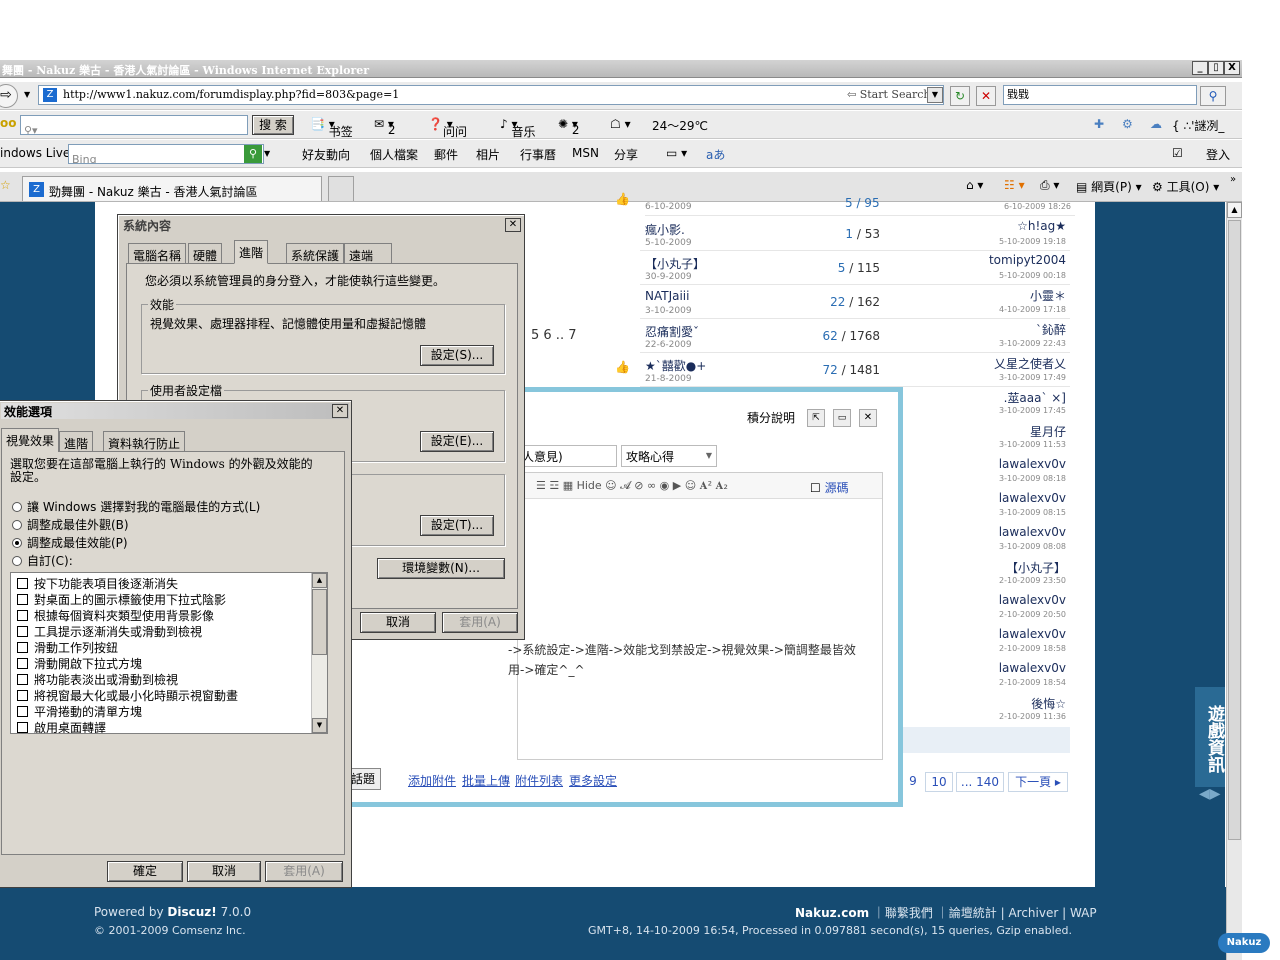  Describe the element at coordinates (42, 560) in the screenshot. I see `radio-custom: 自訂(C):` at that location.